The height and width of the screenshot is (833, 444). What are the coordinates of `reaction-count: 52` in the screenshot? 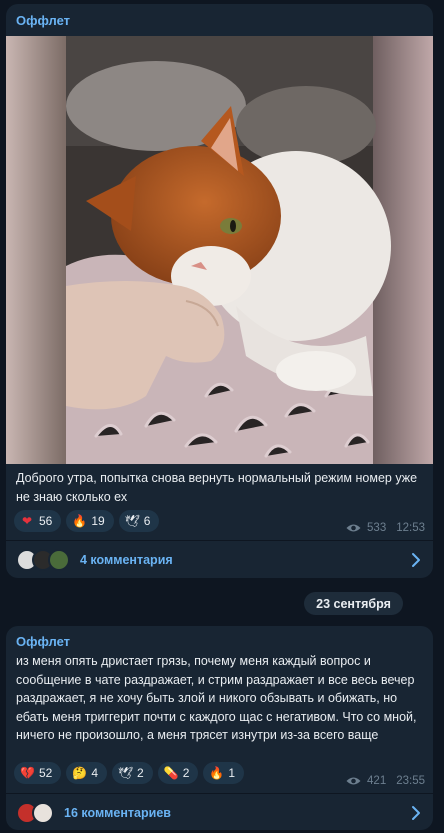 It's located at (46, 773).